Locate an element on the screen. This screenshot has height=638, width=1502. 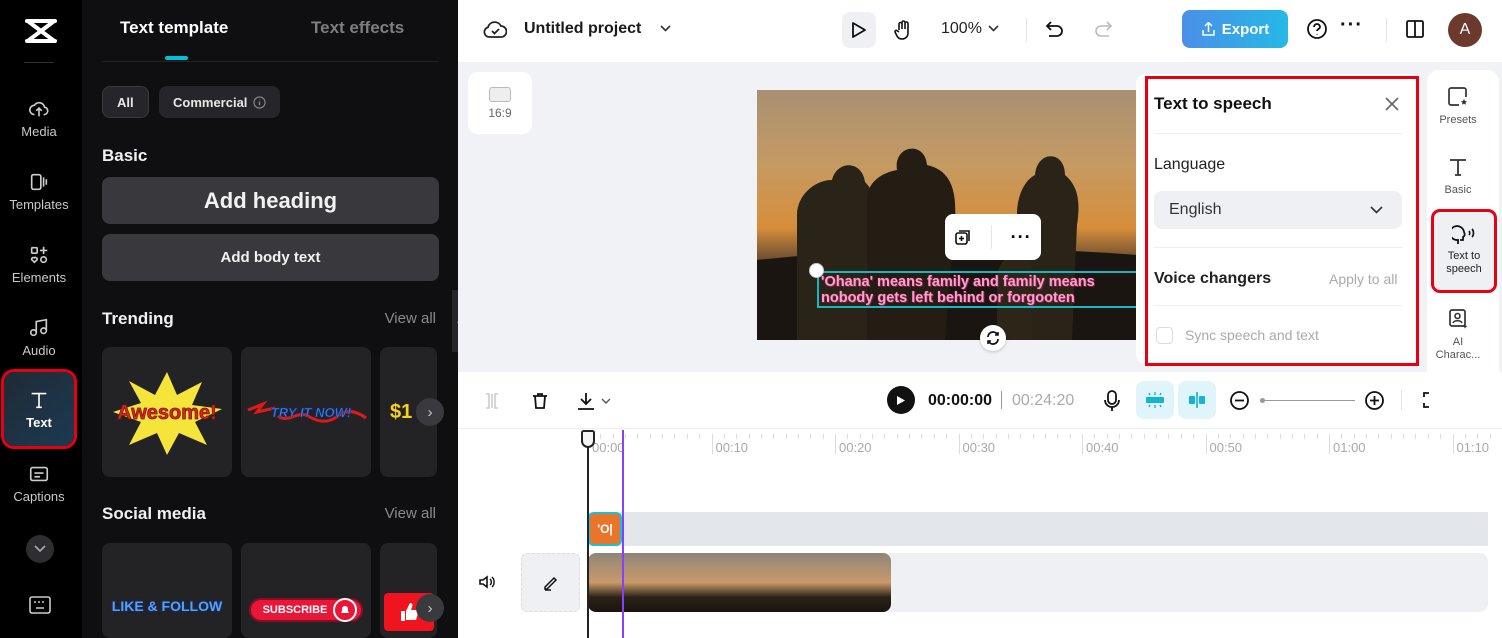
filter-commercial: Commercial is located at coordinates (220, 102).